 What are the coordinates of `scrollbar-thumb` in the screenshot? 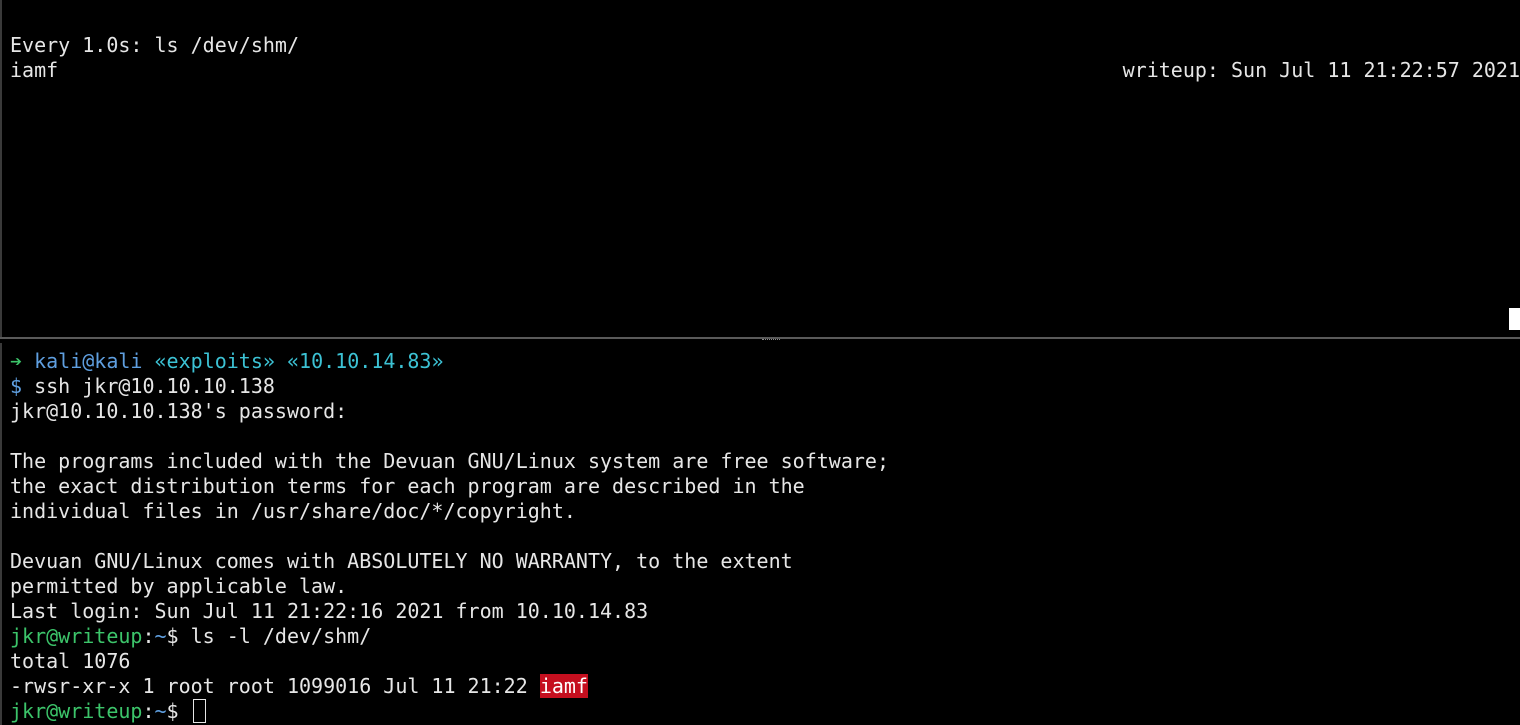 It's located at (1514, 319).